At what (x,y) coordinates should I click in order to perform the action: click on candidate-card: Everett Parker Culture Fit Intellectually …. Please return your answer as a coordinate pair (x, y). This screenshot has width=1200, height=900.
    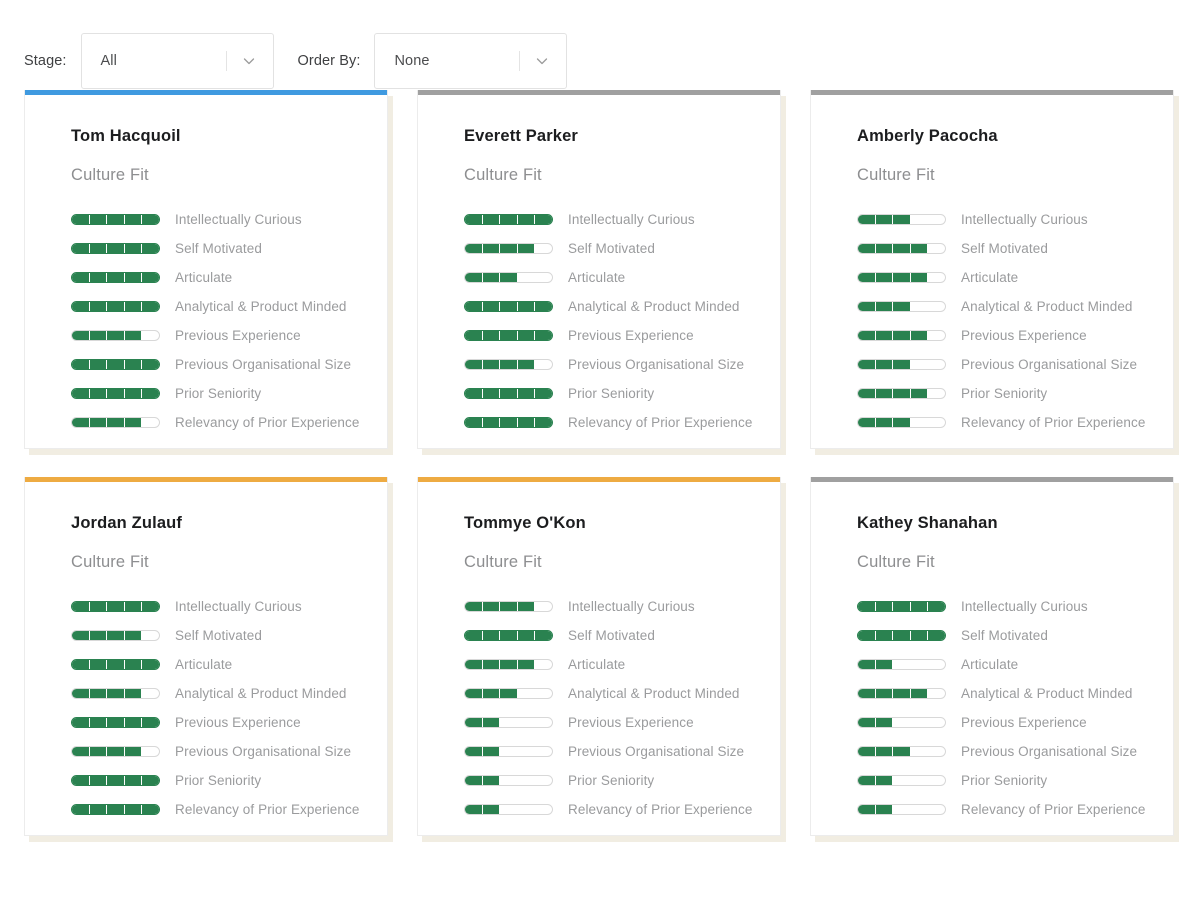
    Looking at the image, I should click on (599, 269).